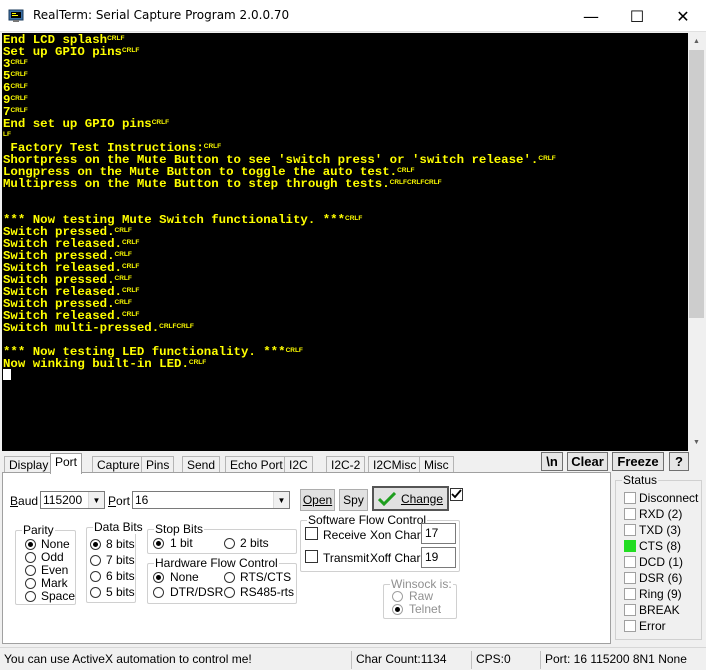  Describe the element at coordinates (16, 15) in the screenshot. I see `app-icon` at that location.